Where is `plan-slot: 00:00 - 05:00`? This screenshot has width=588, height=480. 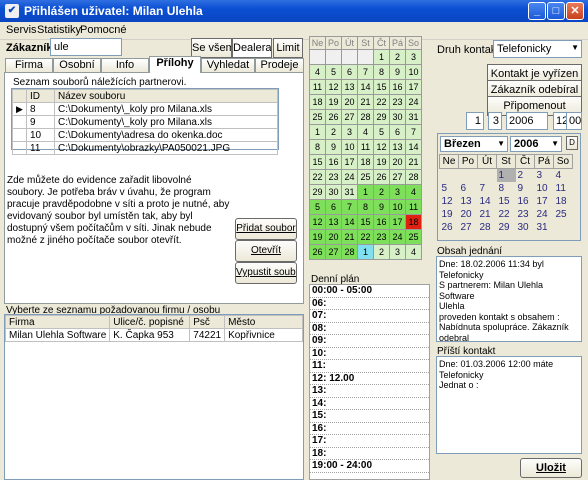
plan-slot: 00:00 - 05:00 is located at coordinates (369, 291).